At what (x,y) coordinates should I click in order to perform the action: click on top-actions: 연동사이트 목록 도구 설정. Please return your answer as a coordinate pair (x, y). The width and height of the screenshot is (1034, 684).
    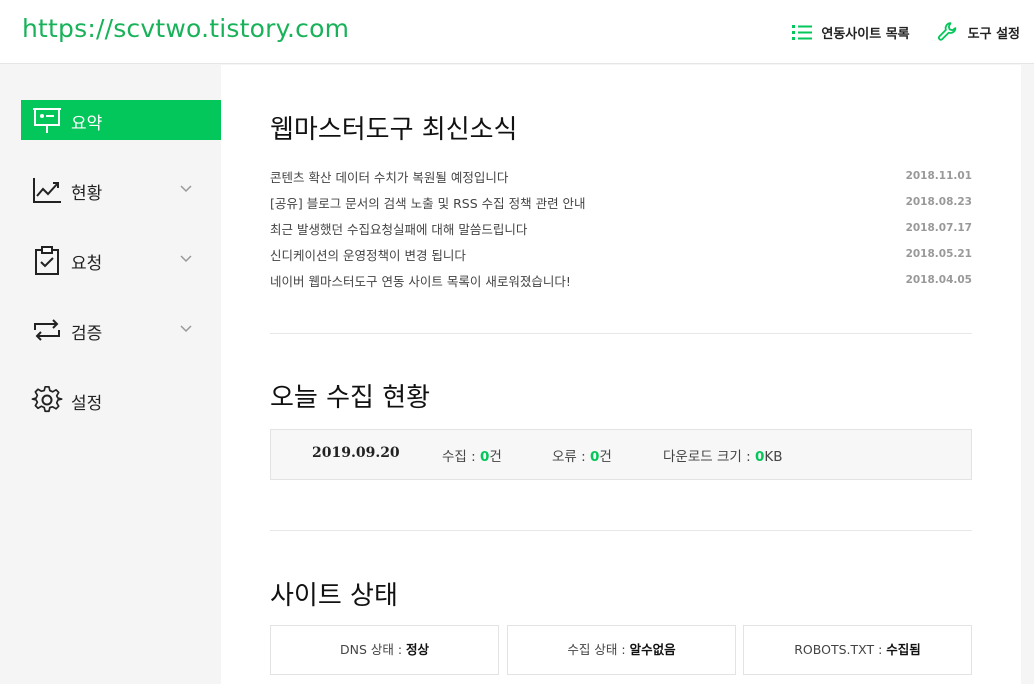
    Looking at the image, I should click on (905, 32).